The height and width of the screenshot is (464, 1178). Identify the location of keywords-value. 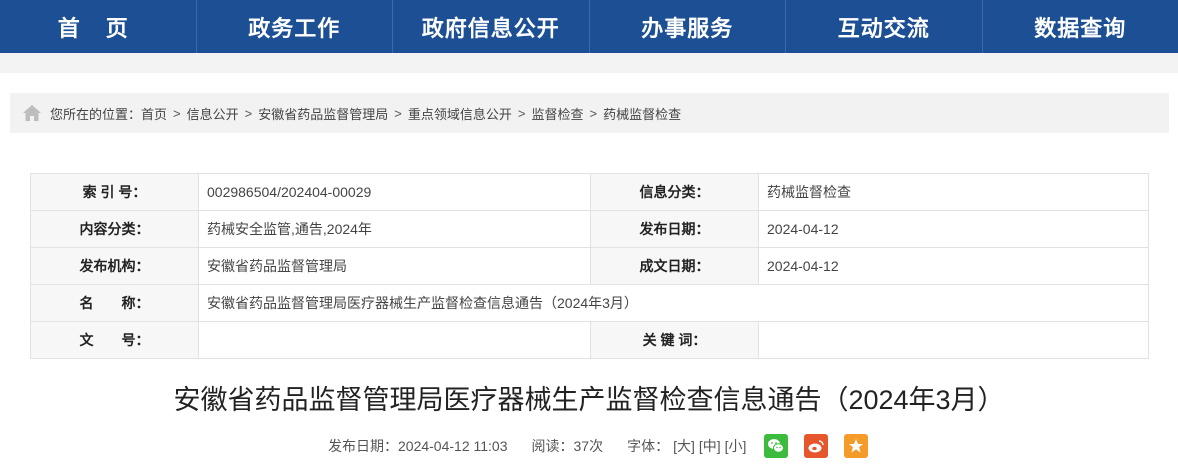
(953, 340).